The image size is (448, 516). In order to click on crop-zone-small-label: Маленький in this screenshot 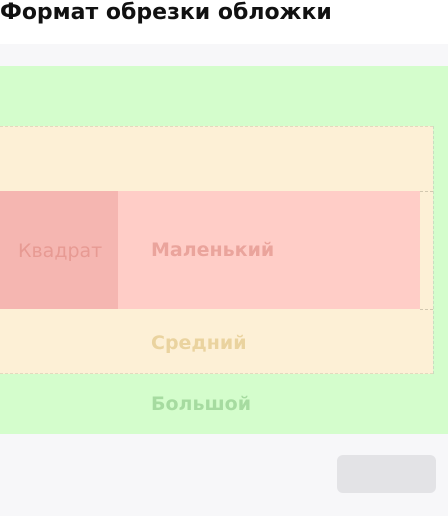, I will do `click(213, 250)`.